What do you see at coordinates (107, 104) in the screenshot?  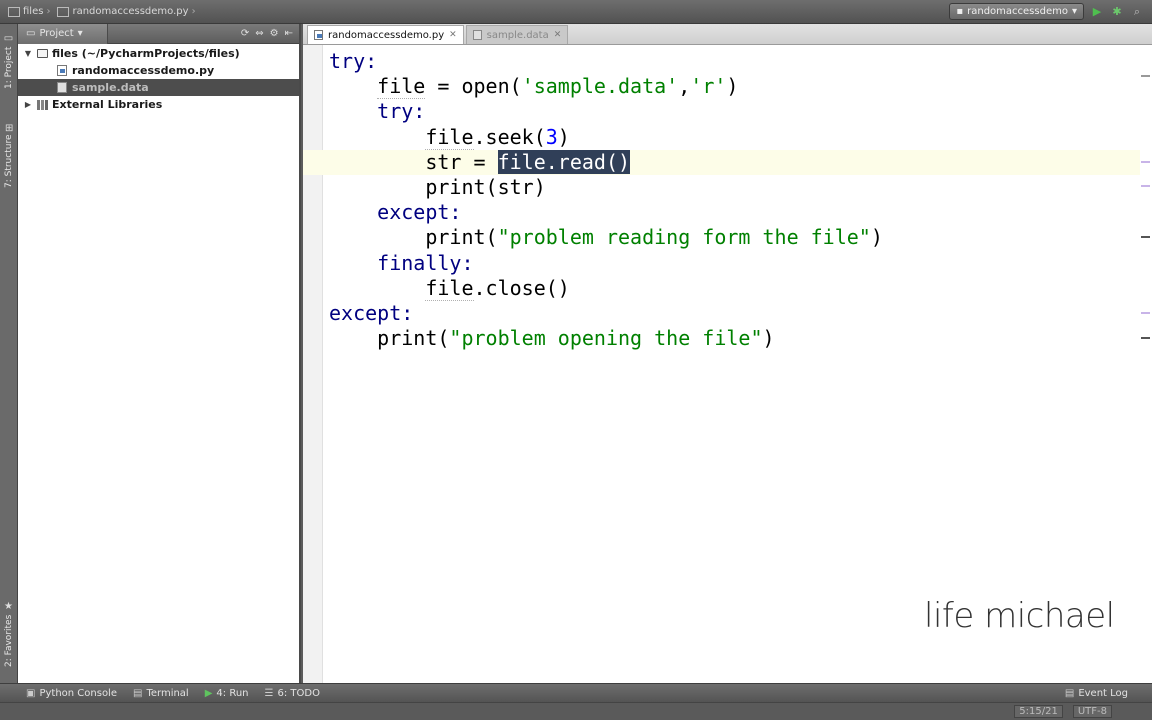 I see `tree-item-label: External Libraries` at bounding box center [107, 104].